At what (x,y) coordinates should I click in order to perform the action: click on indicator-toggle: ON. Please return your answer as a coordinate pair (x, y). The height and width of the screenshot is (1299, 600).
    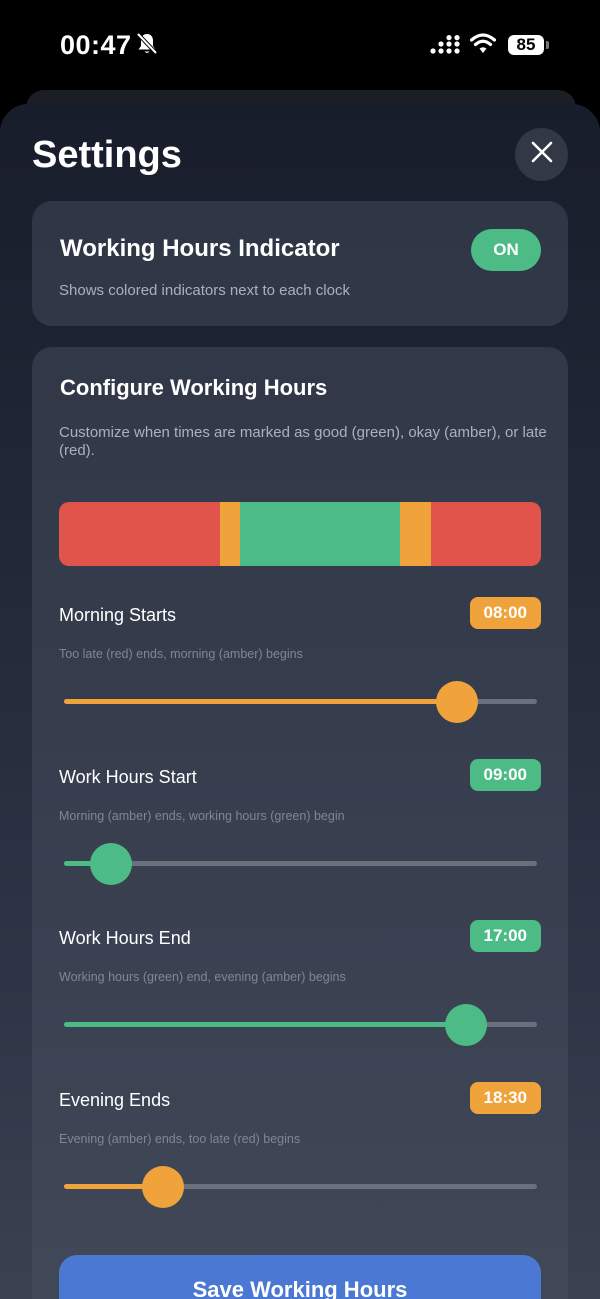
    Looking at the image, I should click on (506, 250).